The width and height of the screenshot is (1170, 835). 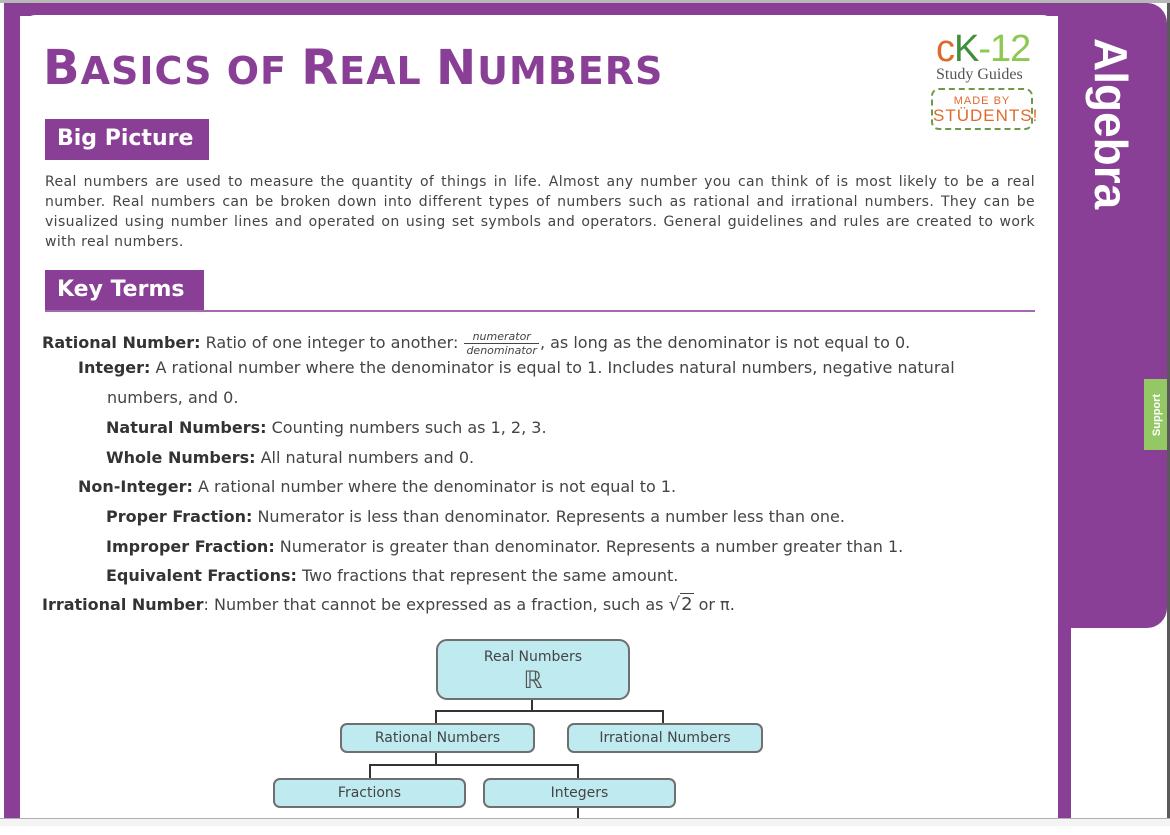 I want to click on real-numbers-symbol: ℝ, so click(x=533, y=680).